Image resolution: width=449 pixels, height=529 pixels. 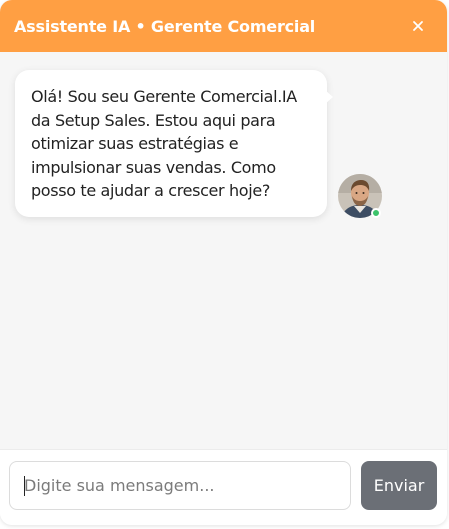 What do you see at coordinates (165, 26) in the screenshot?
I see `chat-title: Assistente IA • Gerente Comercial` at bounding box center [165, 26].